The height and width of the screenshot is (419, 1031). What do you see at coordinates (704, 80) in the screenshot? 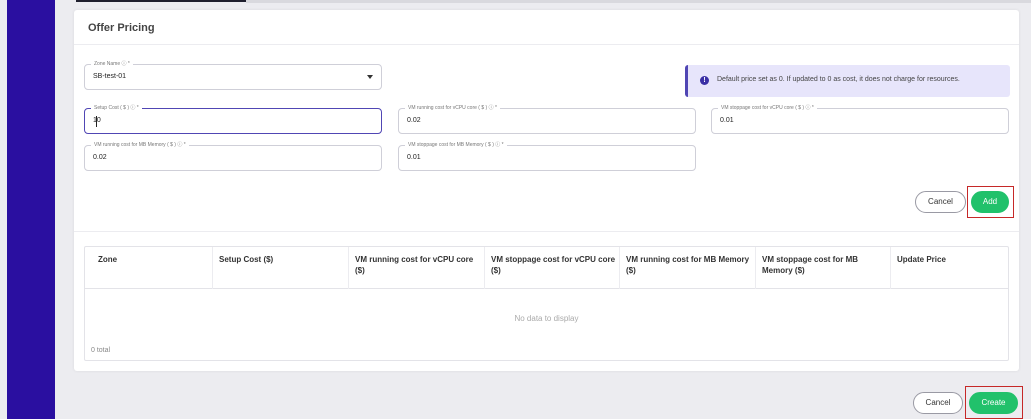
I see `info-icon: !` at bounding box center [704, 80].